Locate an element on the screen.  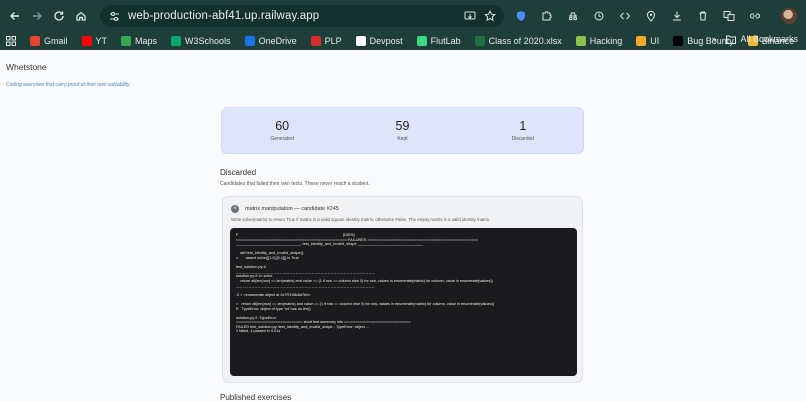
code-icon is located at coordinates (625, 16).